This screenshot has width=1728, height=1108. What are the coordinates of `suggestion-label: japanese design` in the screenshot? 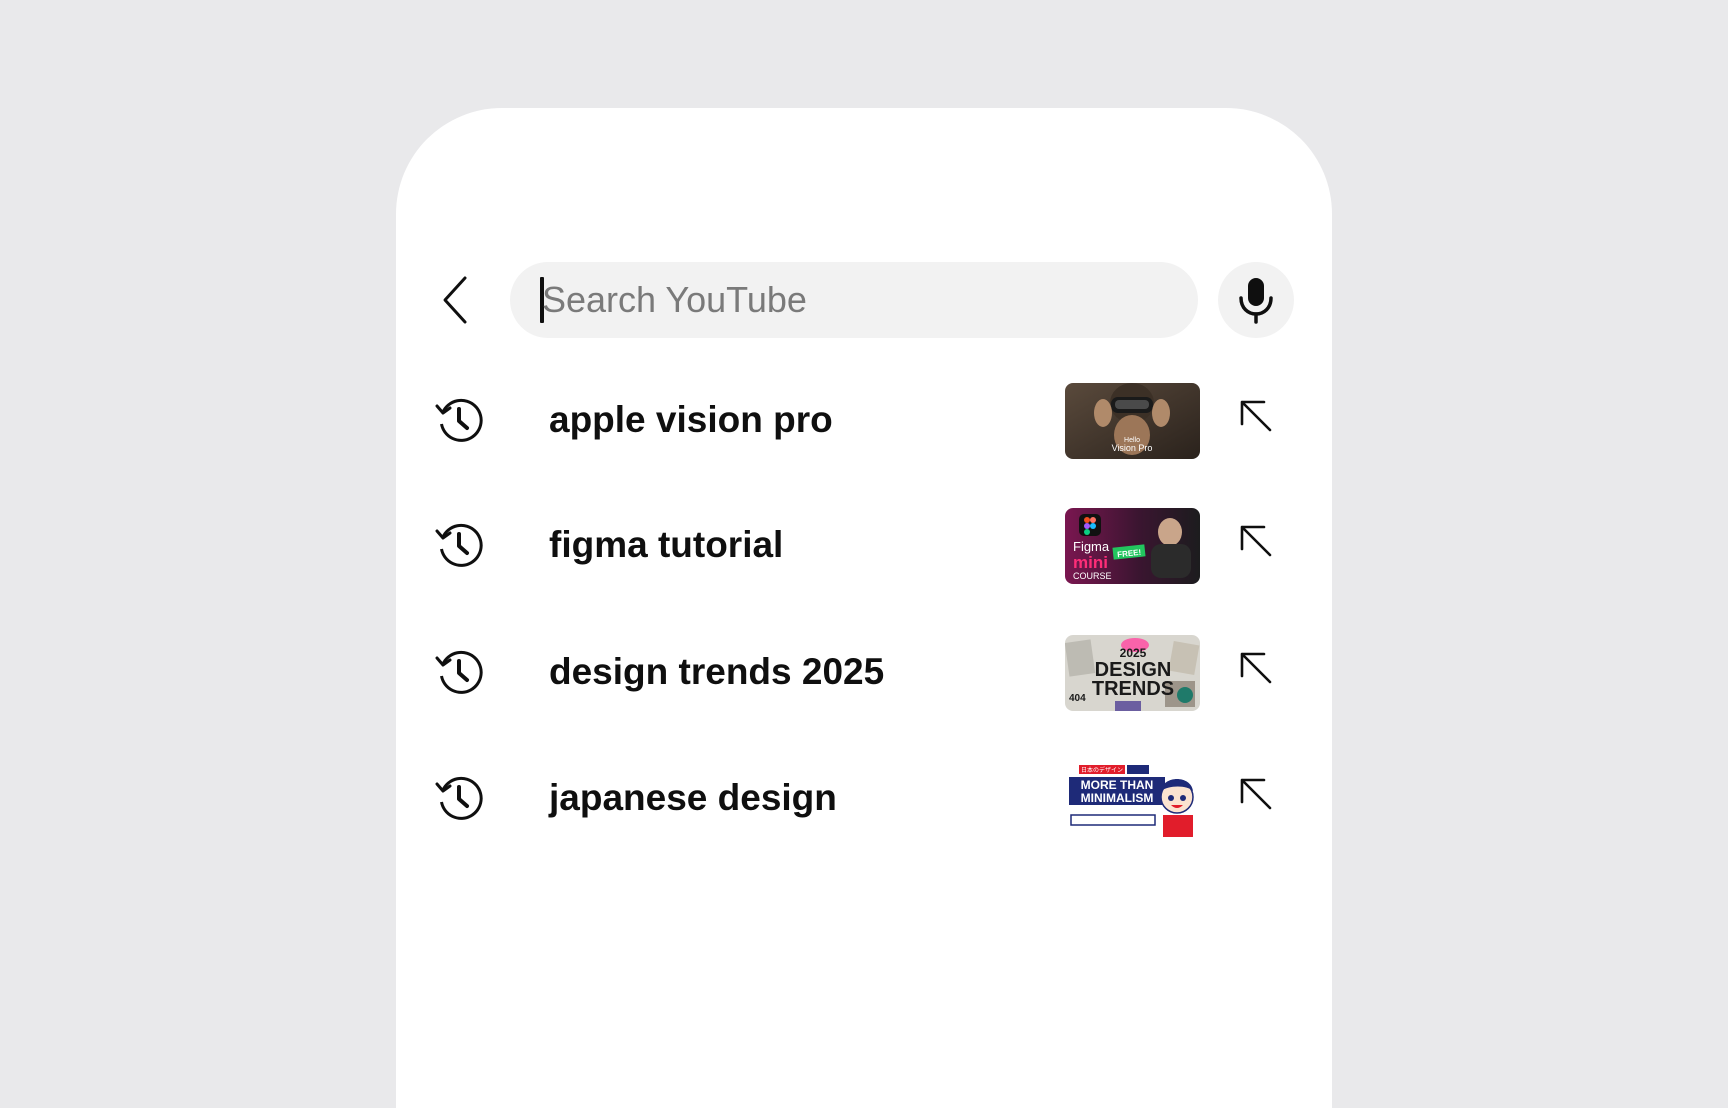 It's located at (693, 797).